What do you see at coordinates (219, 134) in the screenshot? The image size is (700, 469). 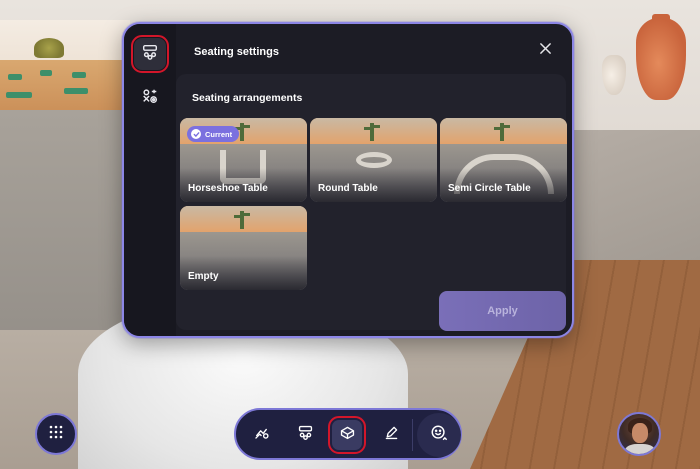 I see `current-badge-label: Current` at bounding box center [219, 134].